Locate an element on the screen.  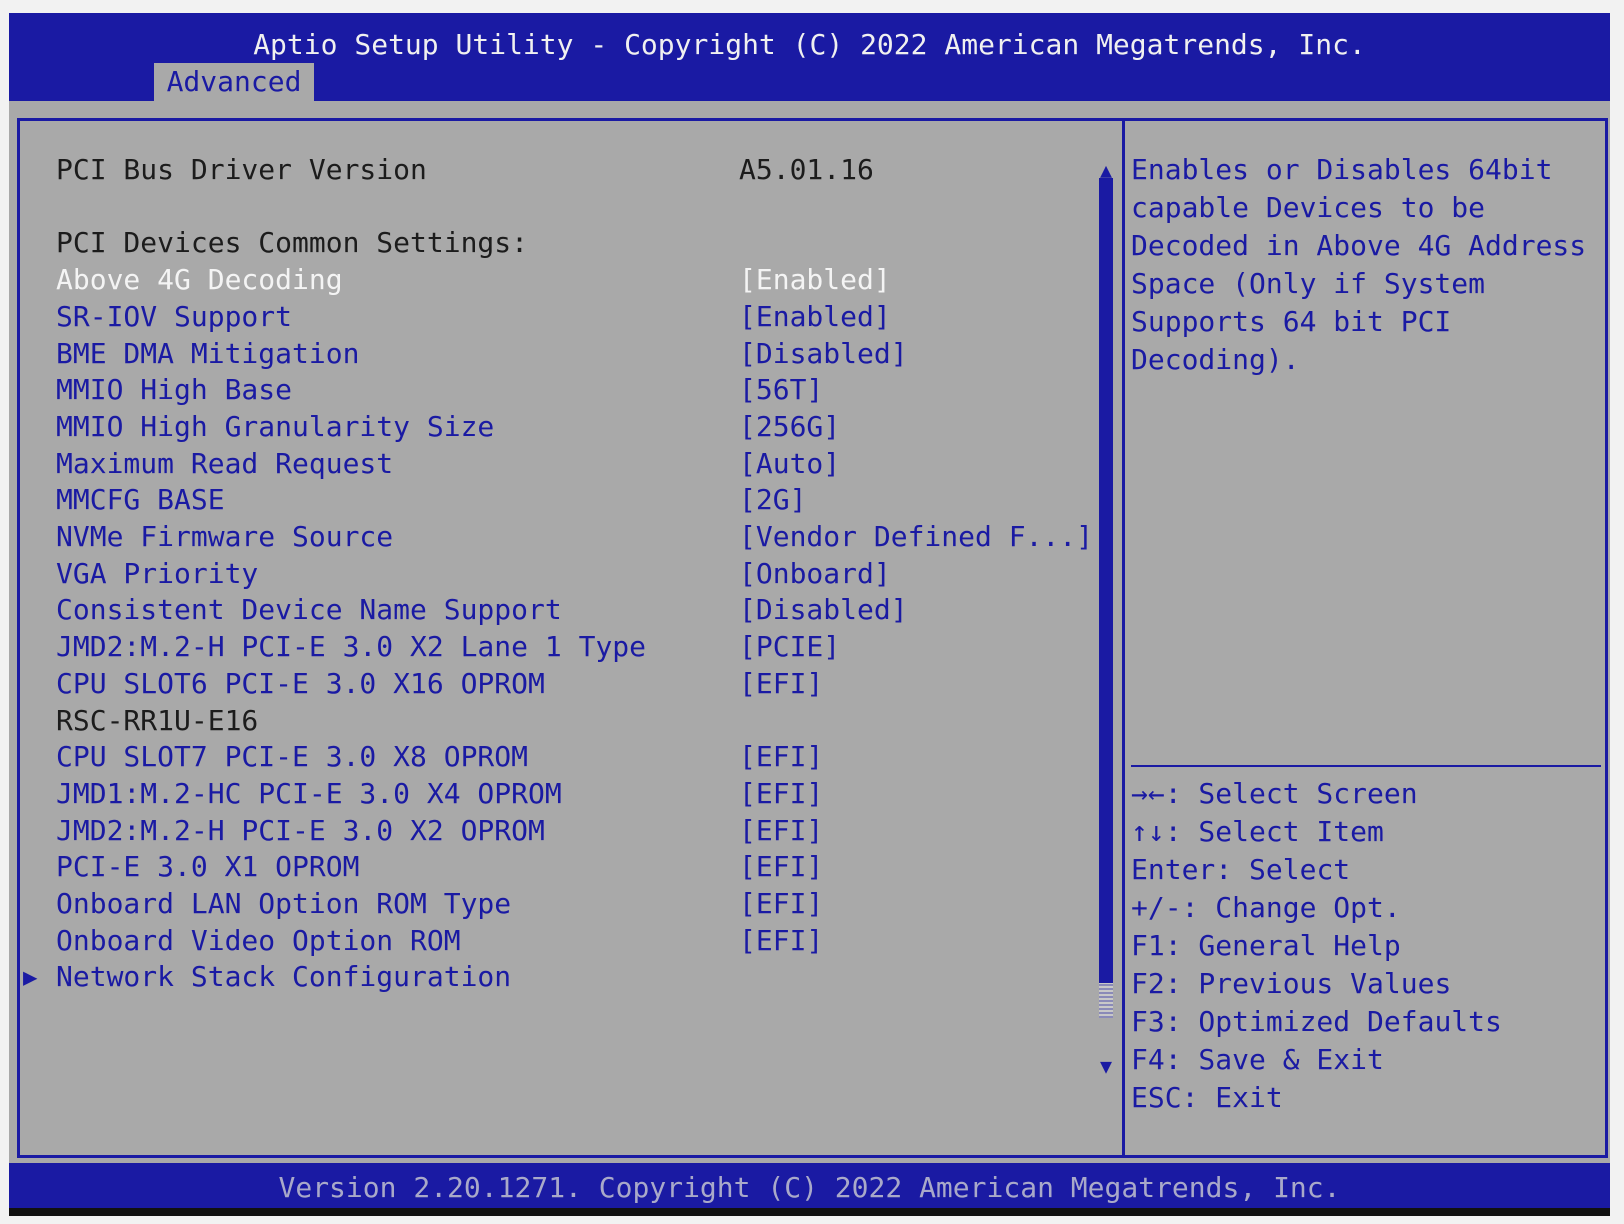
key-name: +/- is located at coordinates (1156, 907).